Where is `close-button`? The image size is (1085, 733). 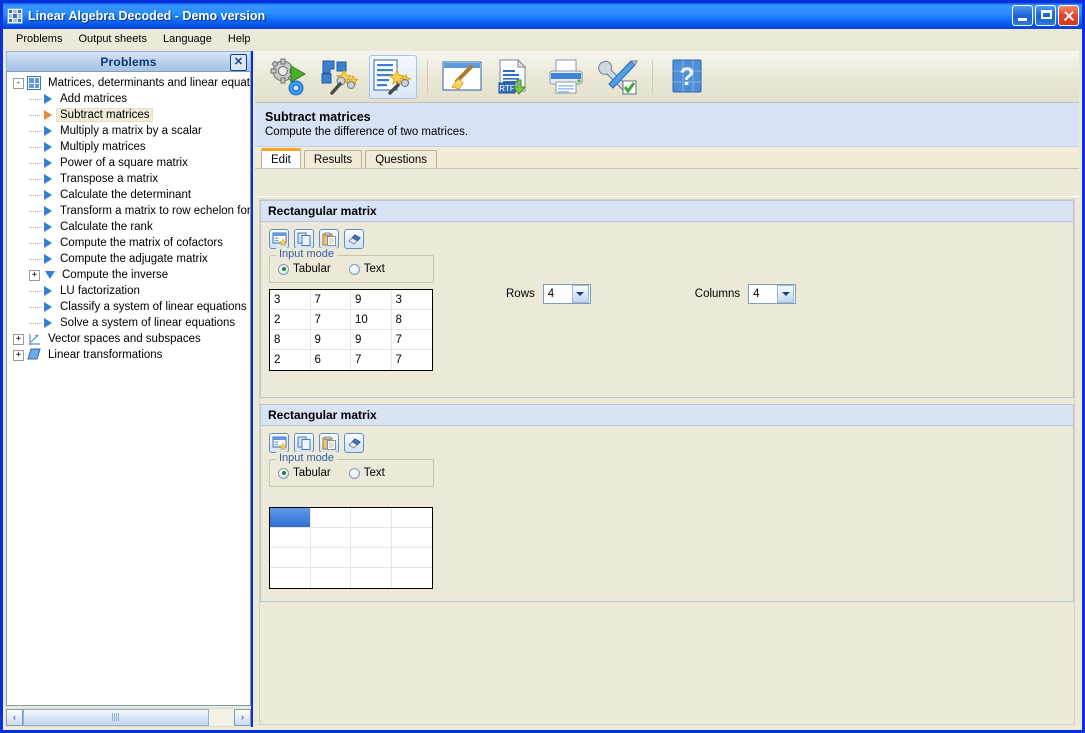 close-button is located at coordinates (1068, 15).